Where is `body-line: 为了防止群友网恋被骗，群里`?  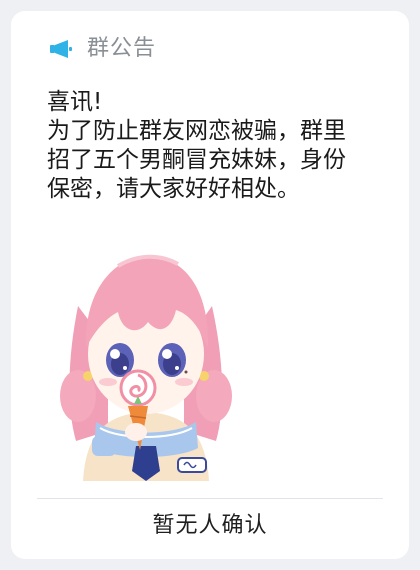 body-line: 为了防止群友网恋被骗，群里 is located at coordinates (196, 131).